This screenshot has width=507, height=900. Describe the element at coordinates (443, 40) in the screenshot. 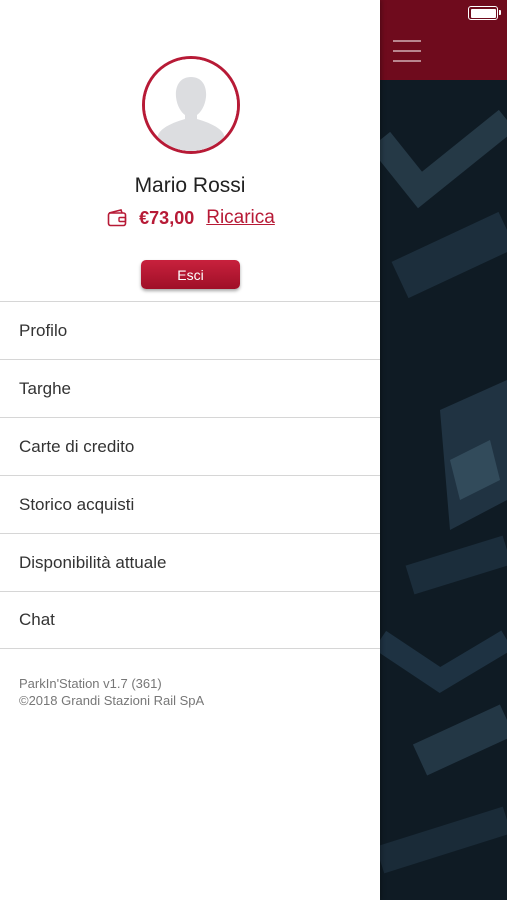

I see `app-header` at that location.